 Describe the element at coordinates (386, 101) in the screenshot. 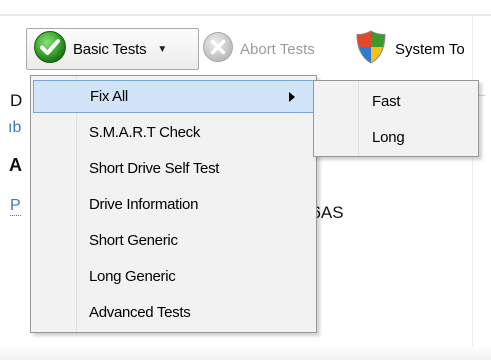

I see `submenu-item-label: Fast` at that location.